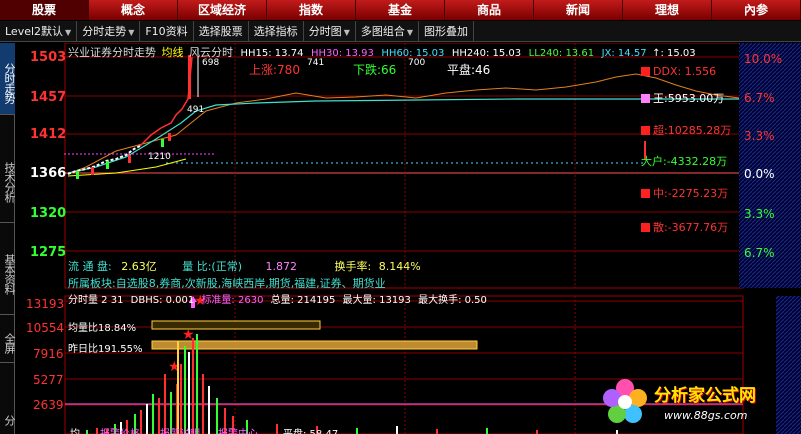 This screenshot has width=801, height=434. What do you see at coordinates (139, 266) in the screenshot?
I see `liutong-value: 2.63亿` at bounding box center [139, 266].